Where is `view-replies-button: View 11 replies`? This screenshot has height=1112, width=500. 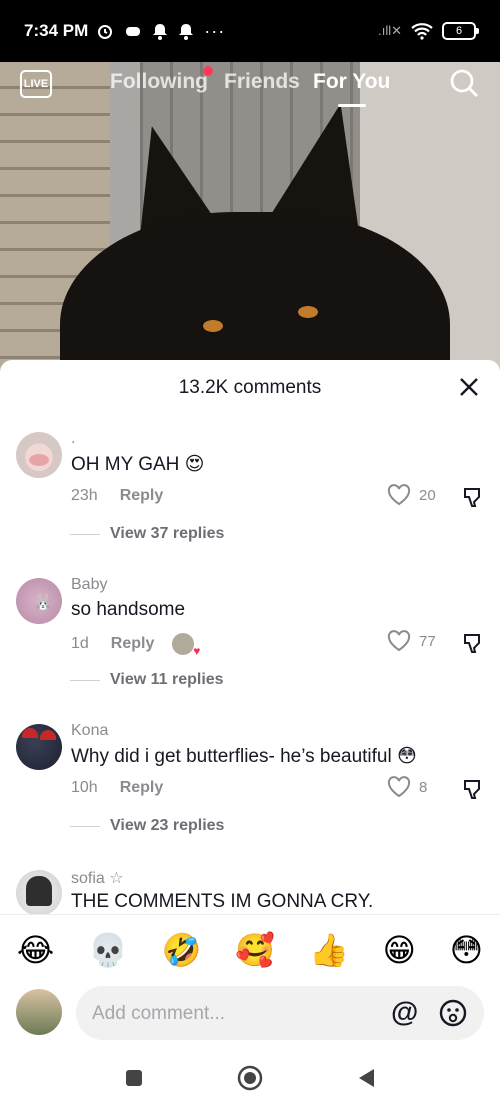 view-replies-button: View 11 replies is located at coordinates (147, 680).